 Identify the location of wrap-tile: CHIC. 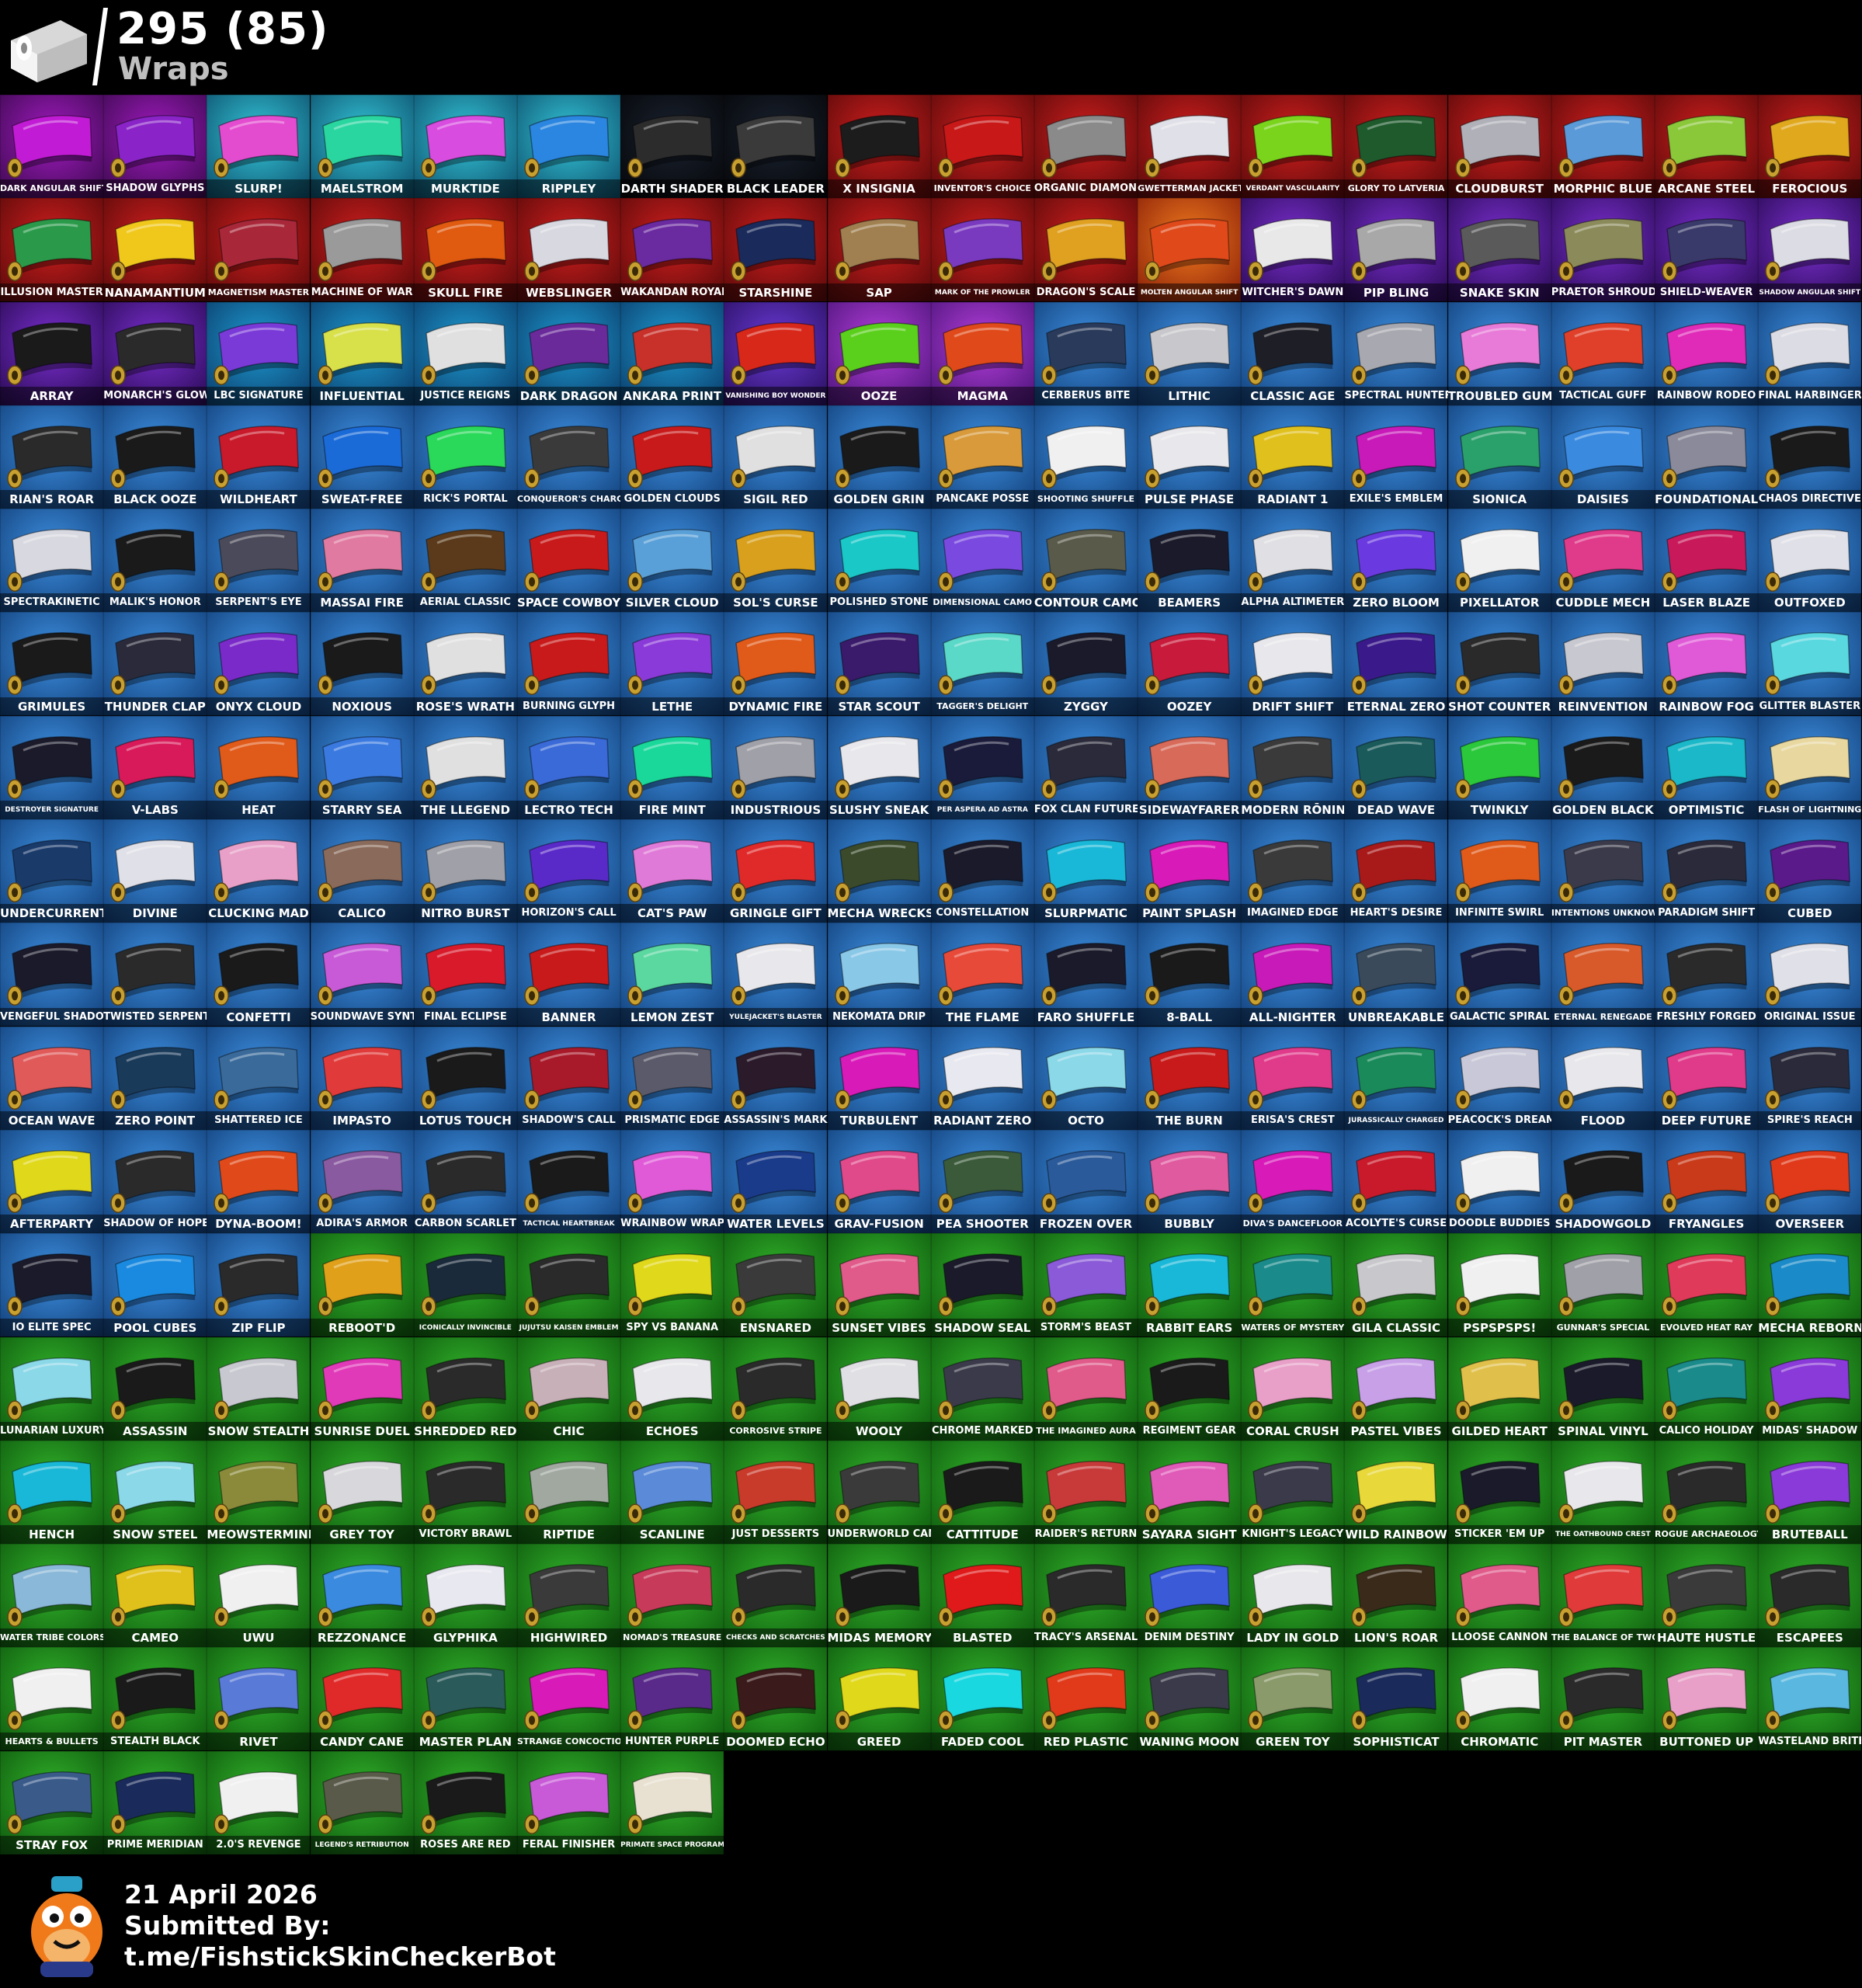
(568, 1388).